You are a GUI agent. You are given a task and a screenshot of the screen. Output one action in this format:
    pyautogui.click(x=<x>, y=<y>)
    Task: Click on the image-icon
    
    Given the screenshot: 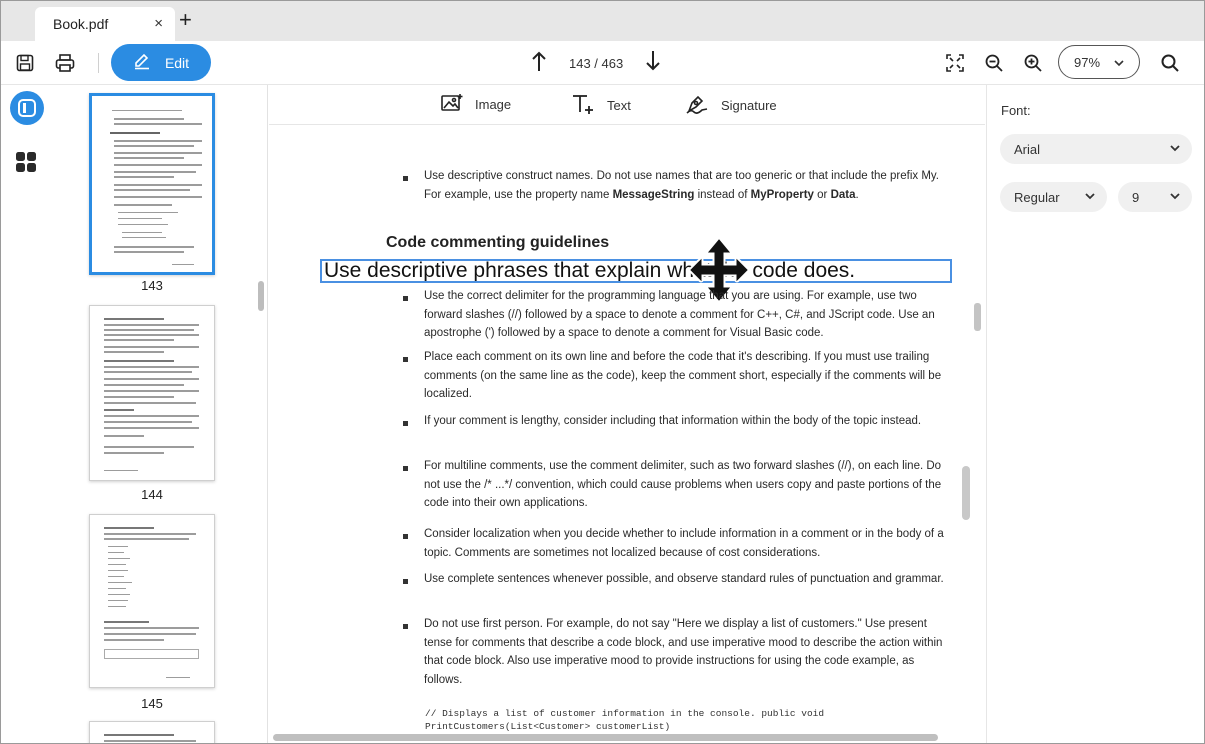 What is the action you would take?
    pyautogui.click(x=452, y=104)
    